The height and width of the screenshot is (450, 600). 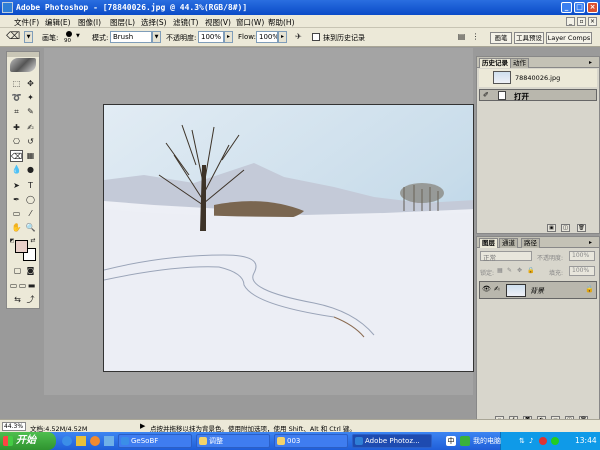 What do you see at coordinates (465, 441) in the screenshot?
I see `tray-app-icon` at bounding box center [465, 441].